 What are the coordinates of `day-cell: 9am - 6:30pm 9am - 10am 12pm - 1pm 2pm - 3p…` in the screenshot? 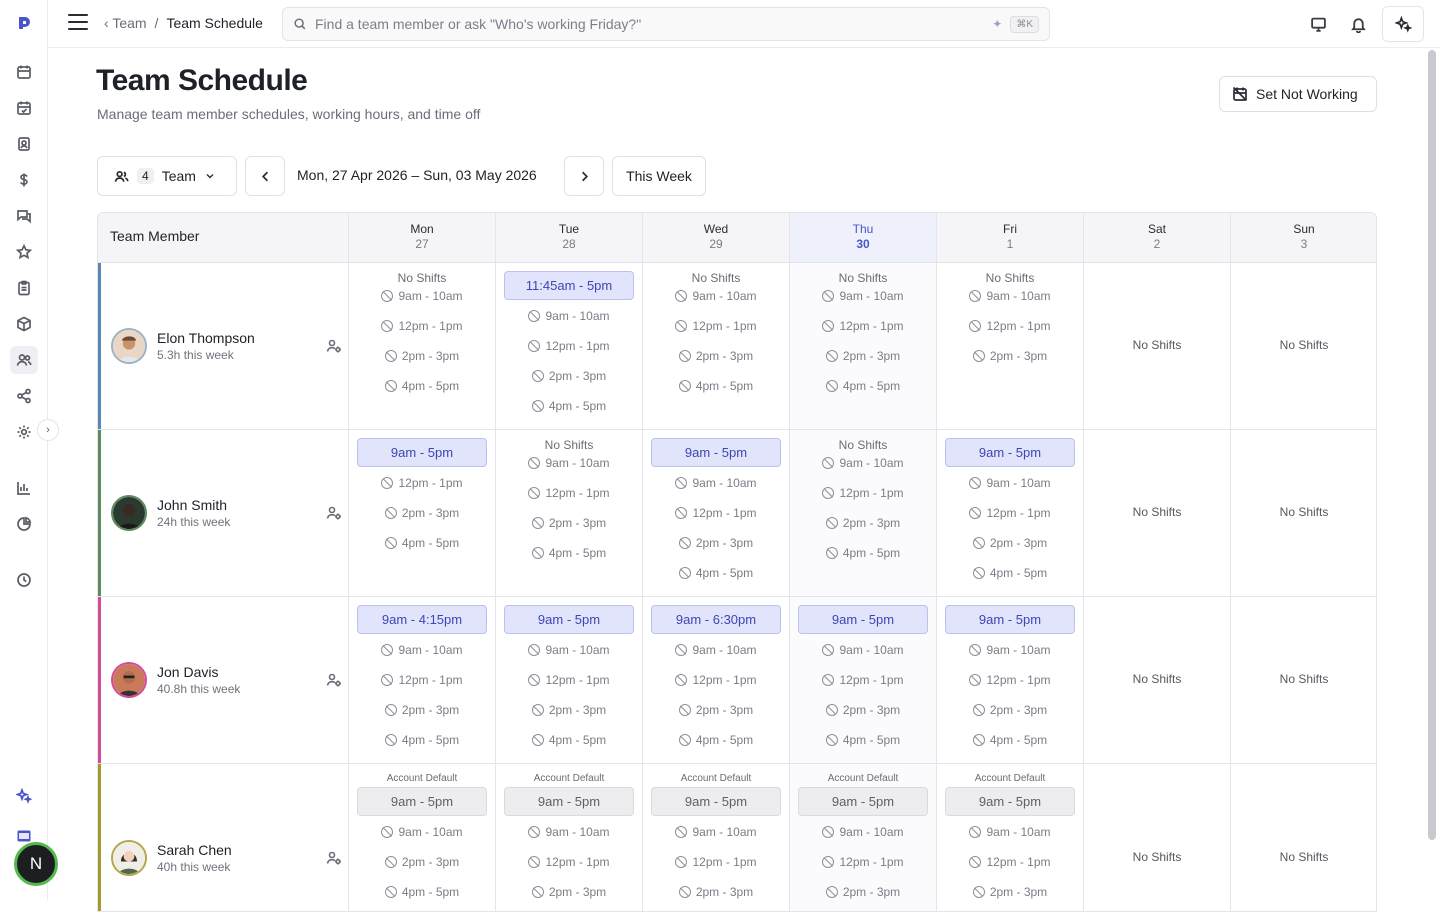 It's located at (715, 680).